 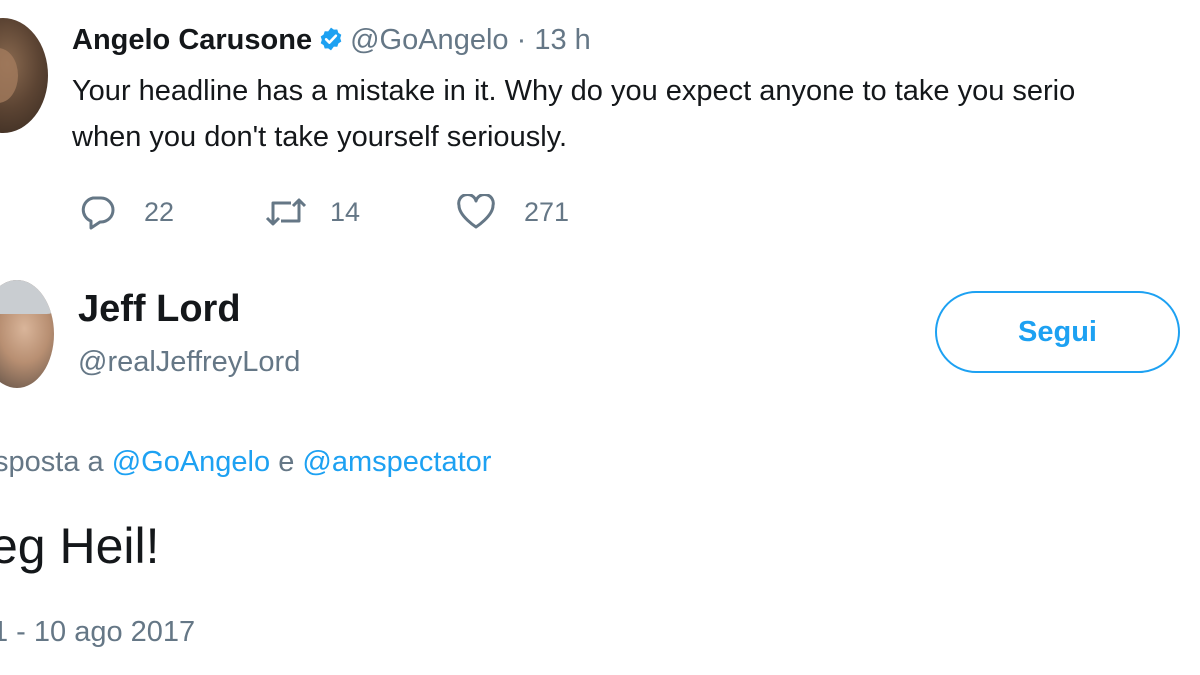 What do you see at coordinates (396, 462) in the screenshot?
I see `mention-link-amspectator: @amspectator` at bounding box center [396, 462].